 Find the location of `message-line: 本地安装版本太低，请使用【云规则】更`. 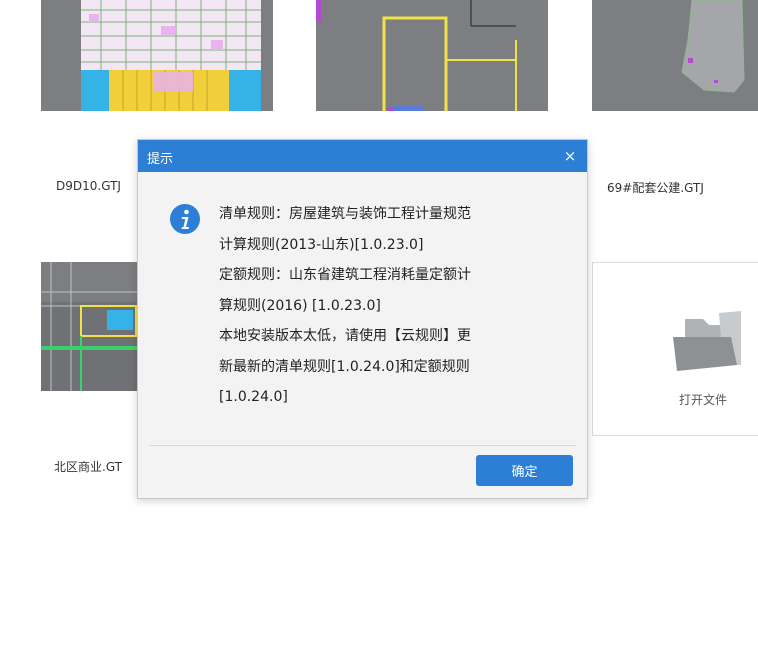

message-line: 本地安装版本太低，请使用【云规则】更 is located at coordinates (345, 336).